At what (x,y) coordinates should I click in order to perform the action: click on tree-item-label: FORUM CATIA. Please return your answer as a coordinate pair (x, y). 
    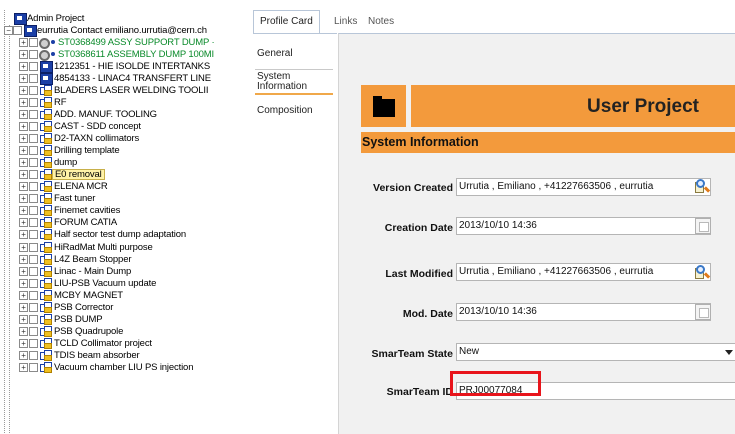
    Looking at the image, I should click on (86, 222).